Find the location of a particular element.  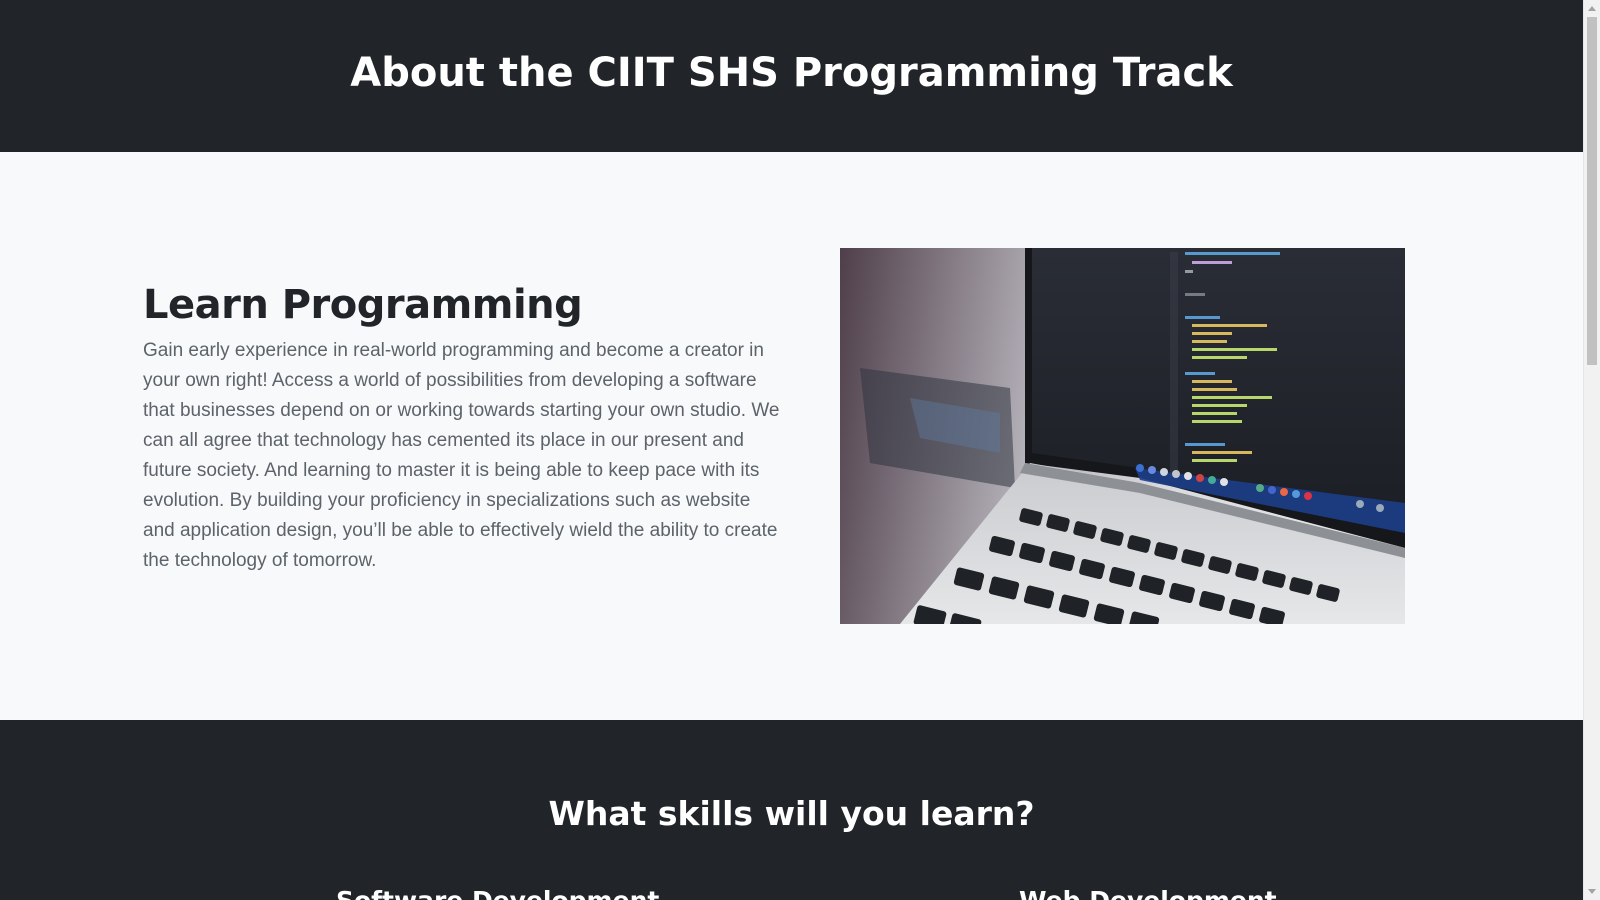

scroll-down-arrow-icon is located at coordinates (1592, 891).